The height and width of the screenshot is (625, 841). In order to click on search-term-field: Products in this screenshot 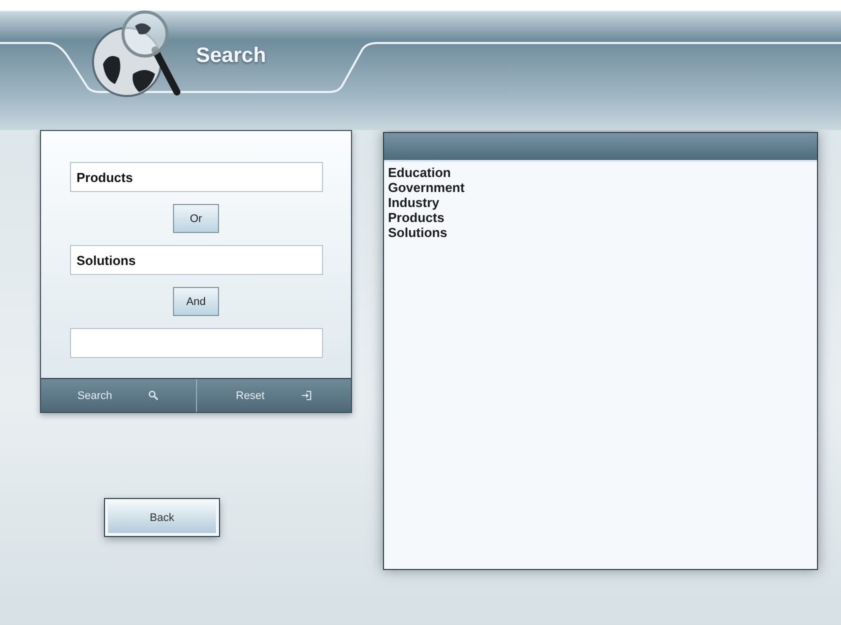, I will do `click(196, 177)`.